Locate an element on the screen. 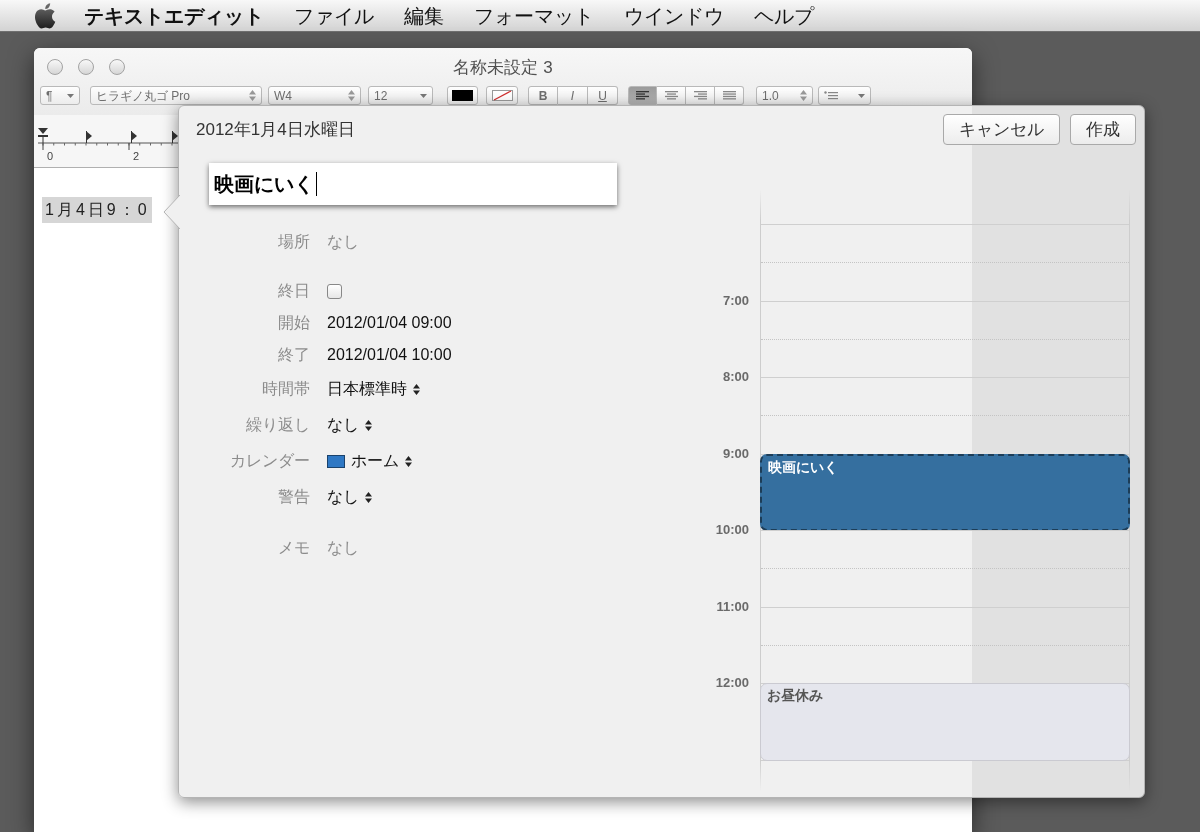  background-color-button is located at coordinates (502, 95).